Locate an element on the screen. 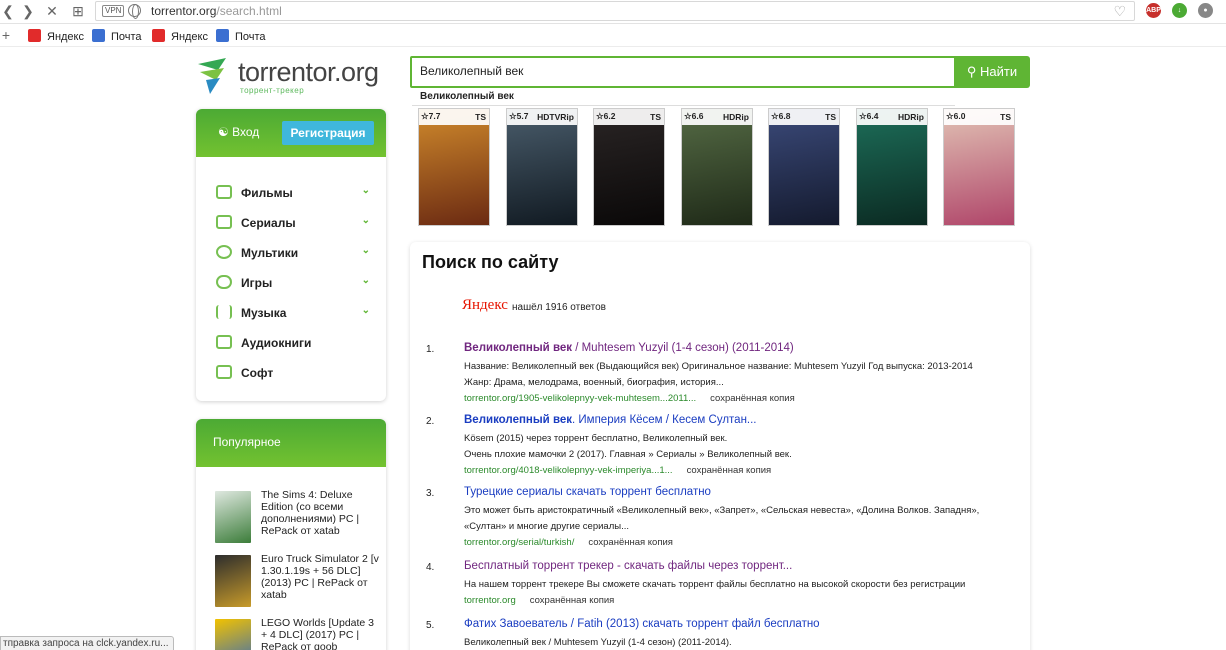 This screenshot has width=1226, height=650. logo-text: torrentor.org is located at coordinates (308, 72).